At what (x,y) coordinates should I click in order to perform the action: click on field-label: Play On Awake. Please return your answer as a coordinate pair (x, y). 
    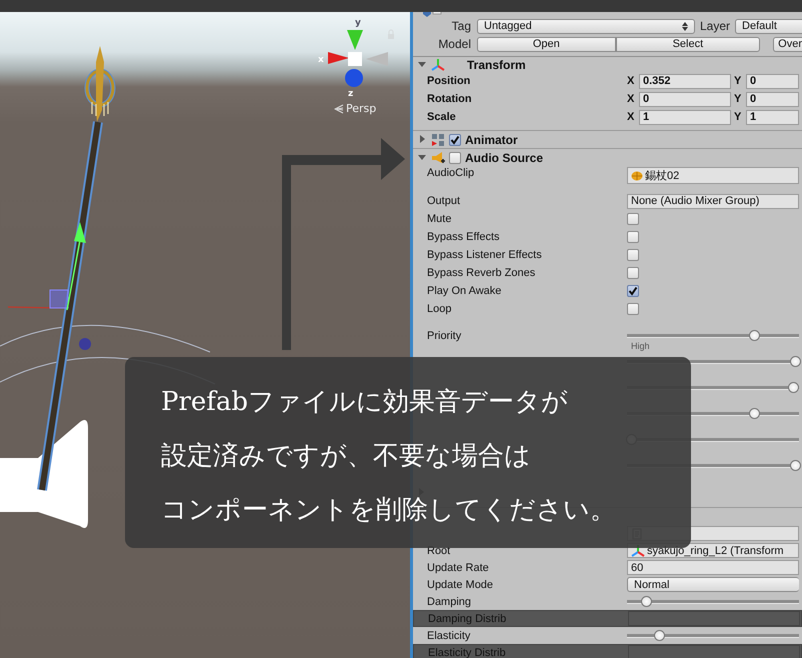
    Looking at the image, I should click on (464, 291).